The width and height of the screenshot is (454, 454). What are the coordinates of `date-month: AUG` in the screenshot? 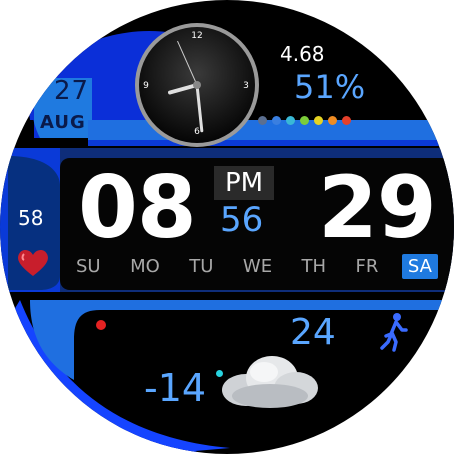 It's located at (63, 122).